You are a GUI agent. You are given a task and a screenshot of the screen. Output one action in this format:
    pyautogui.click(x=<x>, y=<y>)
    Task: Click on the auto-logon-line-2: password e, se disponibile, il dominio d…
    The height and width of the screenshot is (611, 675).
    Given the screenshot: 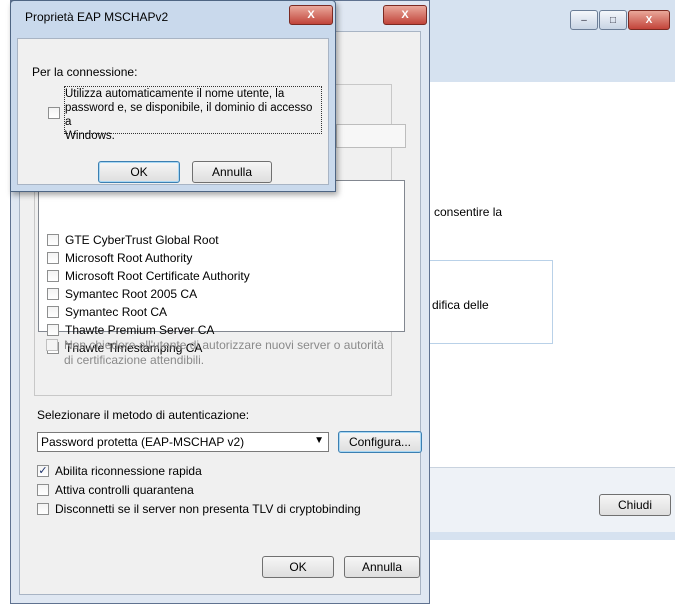 What is the action you would take?
    pyautogui.click(x=189, y=115)
    